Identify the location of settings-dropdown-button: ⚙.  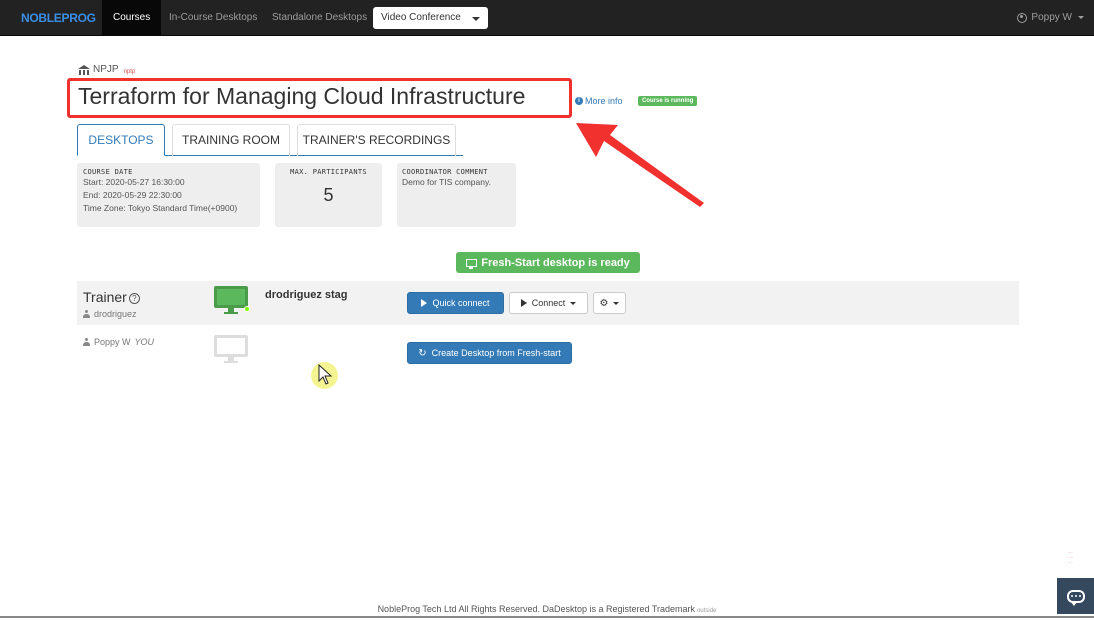
(609, 303).